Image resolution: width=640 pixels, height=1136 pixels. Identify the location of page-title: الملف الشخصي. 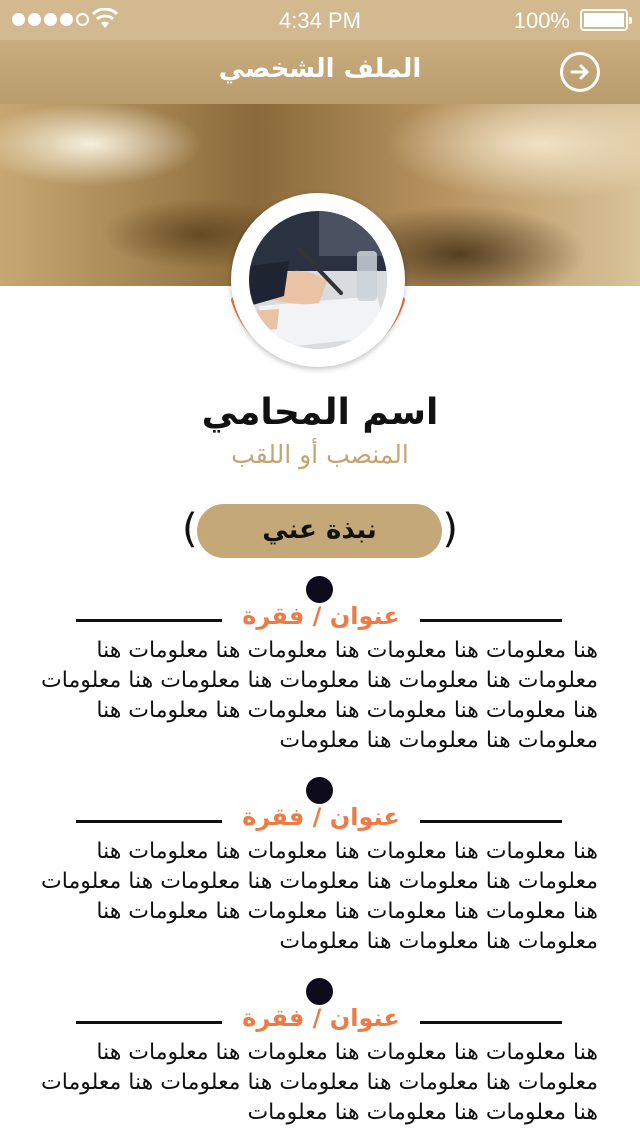
(320, 69).